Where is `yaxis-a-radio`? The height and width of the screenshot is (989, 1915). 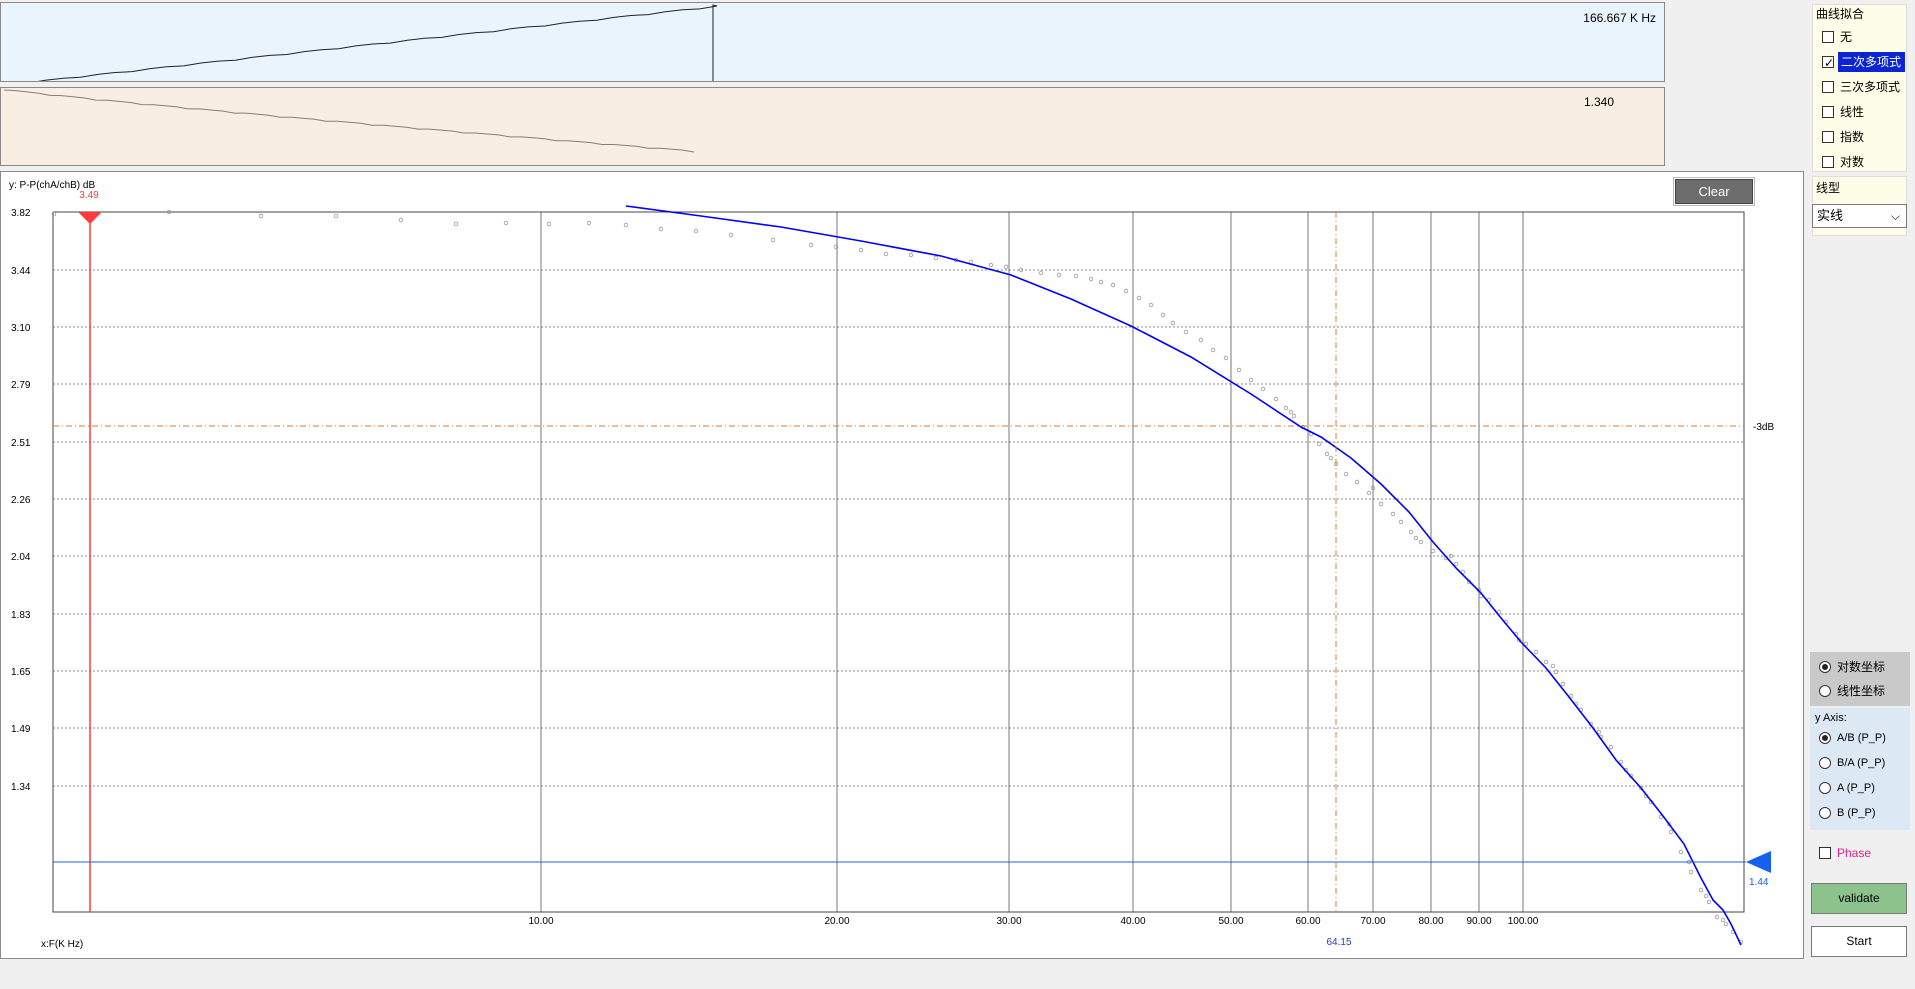
yaxis-a-radio is located at coordinates (1825, 788).